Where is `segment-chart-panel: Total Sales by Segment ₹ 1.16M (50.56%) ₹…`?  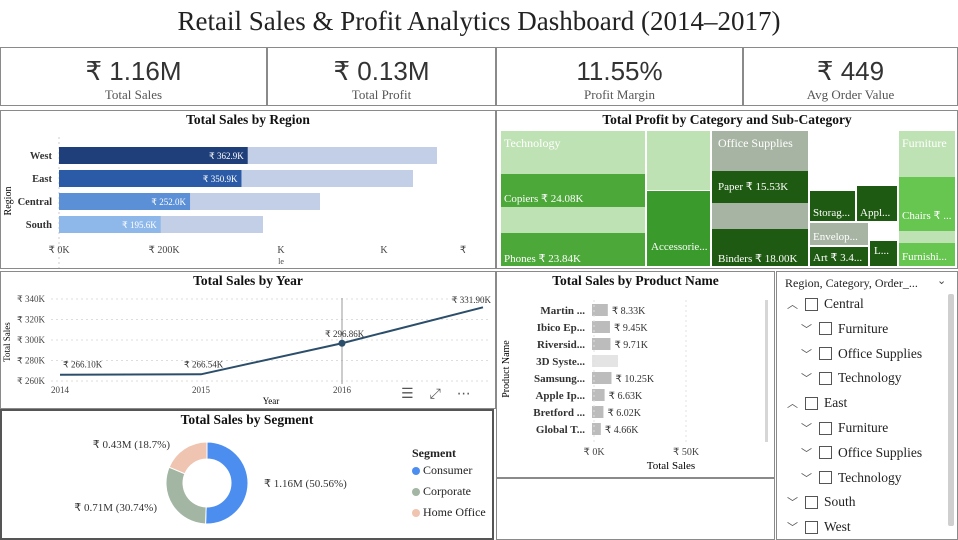 segment-chart-panel: Total Sales by Segment ₹ 1.16M (50.56%) ₹… is located at coordinates (247, 474).